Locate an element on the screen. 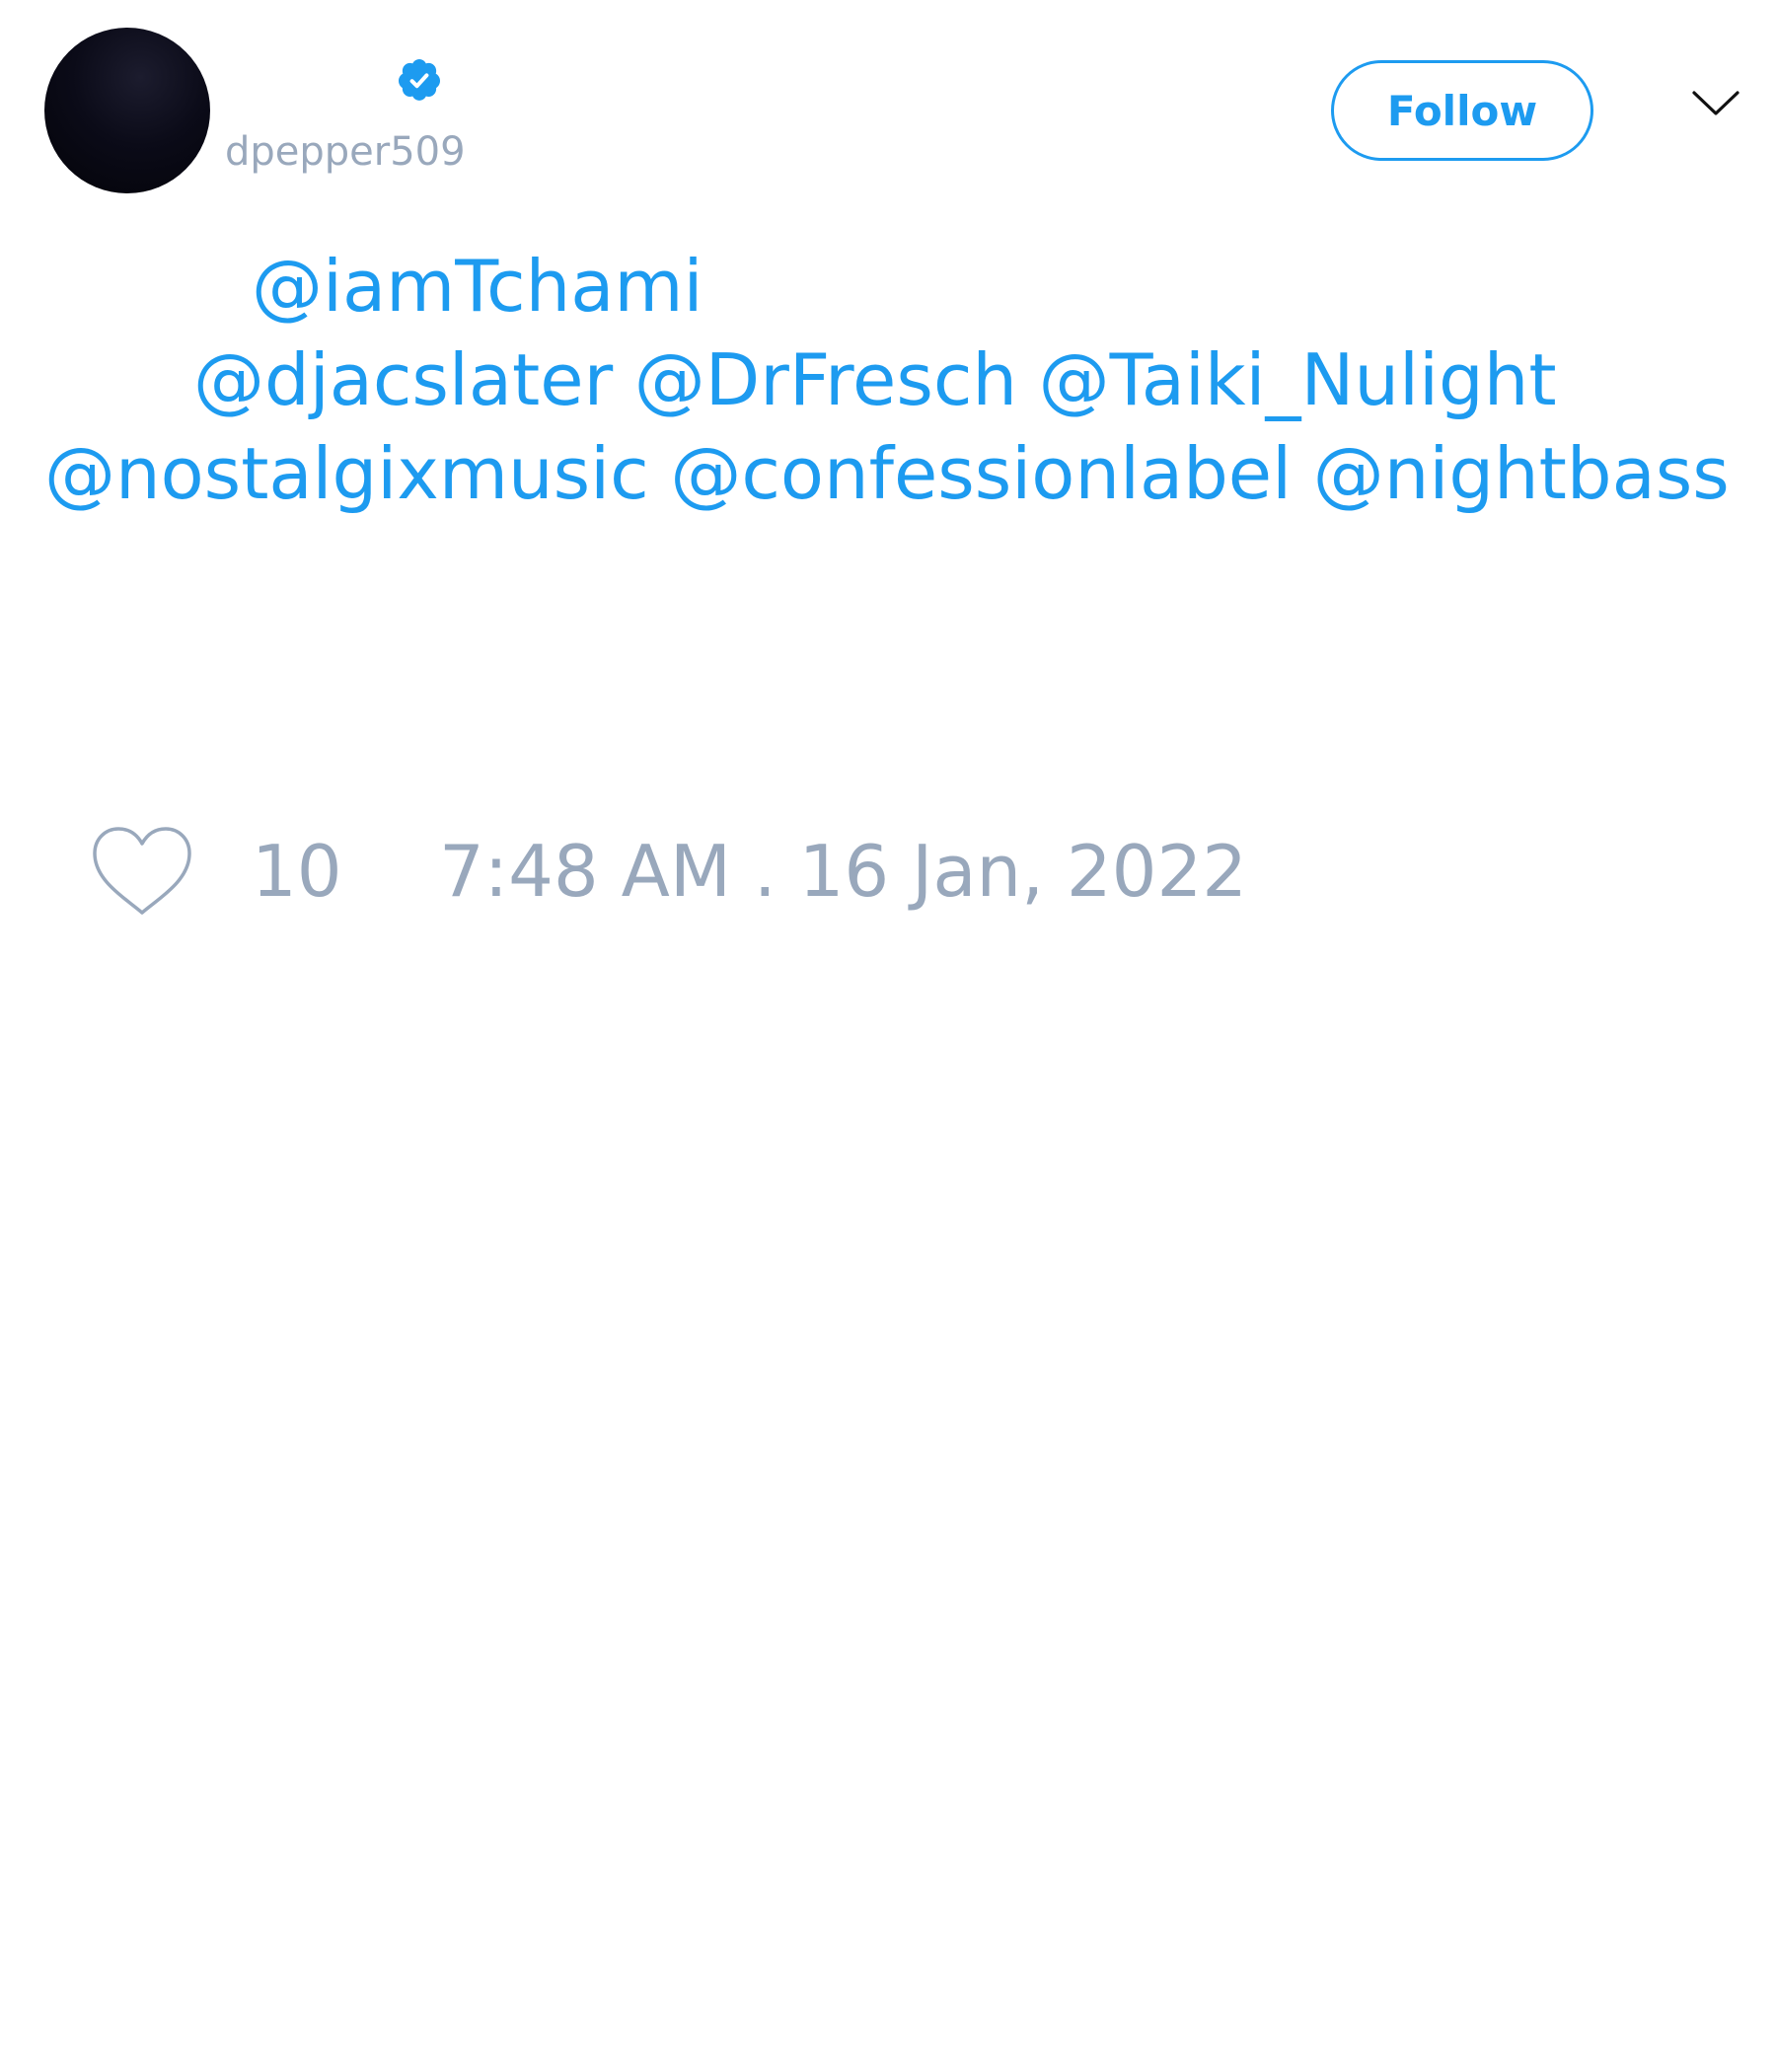 The image size is (1776, 2072). tweet-timestamp: 7:48 AM . 16 Jan, 2022 is located at coordinates (843, 872).